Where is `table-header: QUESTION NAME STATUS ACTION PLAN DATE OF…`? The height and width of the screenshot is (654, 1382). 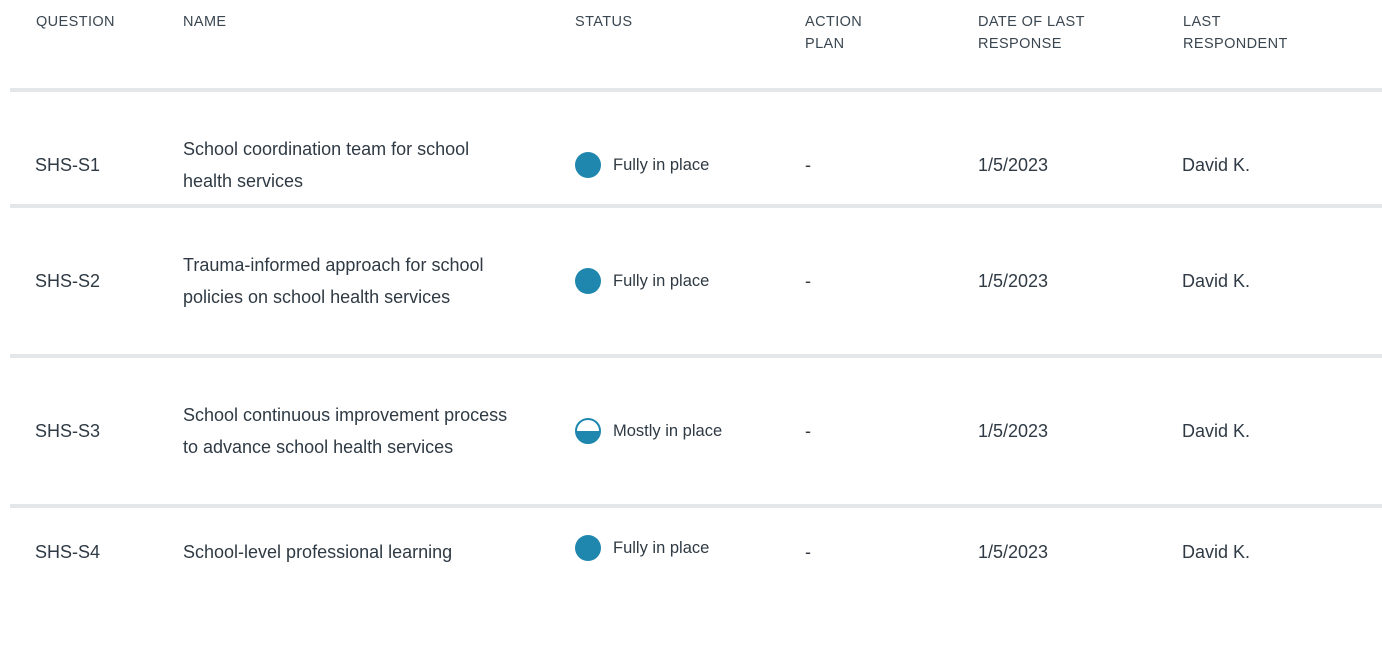
table-header: QUESTION NAME STATUS ACTION PLAN DATE OF… is located at coordinates (691, 45).